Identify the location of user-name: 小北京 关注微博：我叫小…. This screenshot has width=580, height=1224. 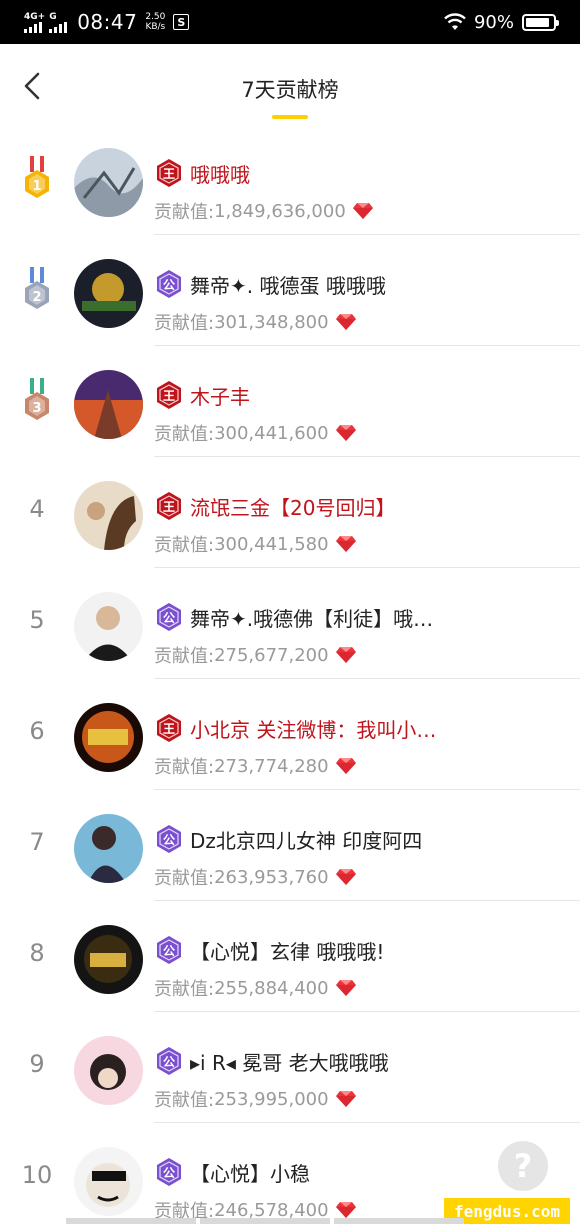
(335, 728).